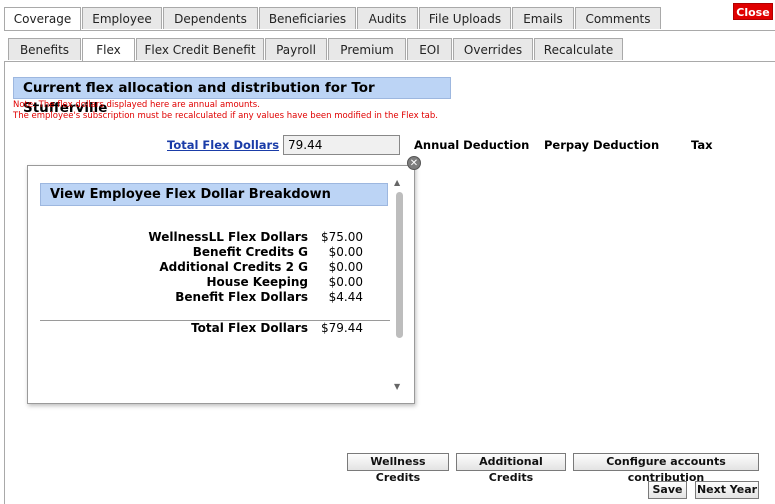  I want to click on next-year-button: Next Year, so click(727, 490).